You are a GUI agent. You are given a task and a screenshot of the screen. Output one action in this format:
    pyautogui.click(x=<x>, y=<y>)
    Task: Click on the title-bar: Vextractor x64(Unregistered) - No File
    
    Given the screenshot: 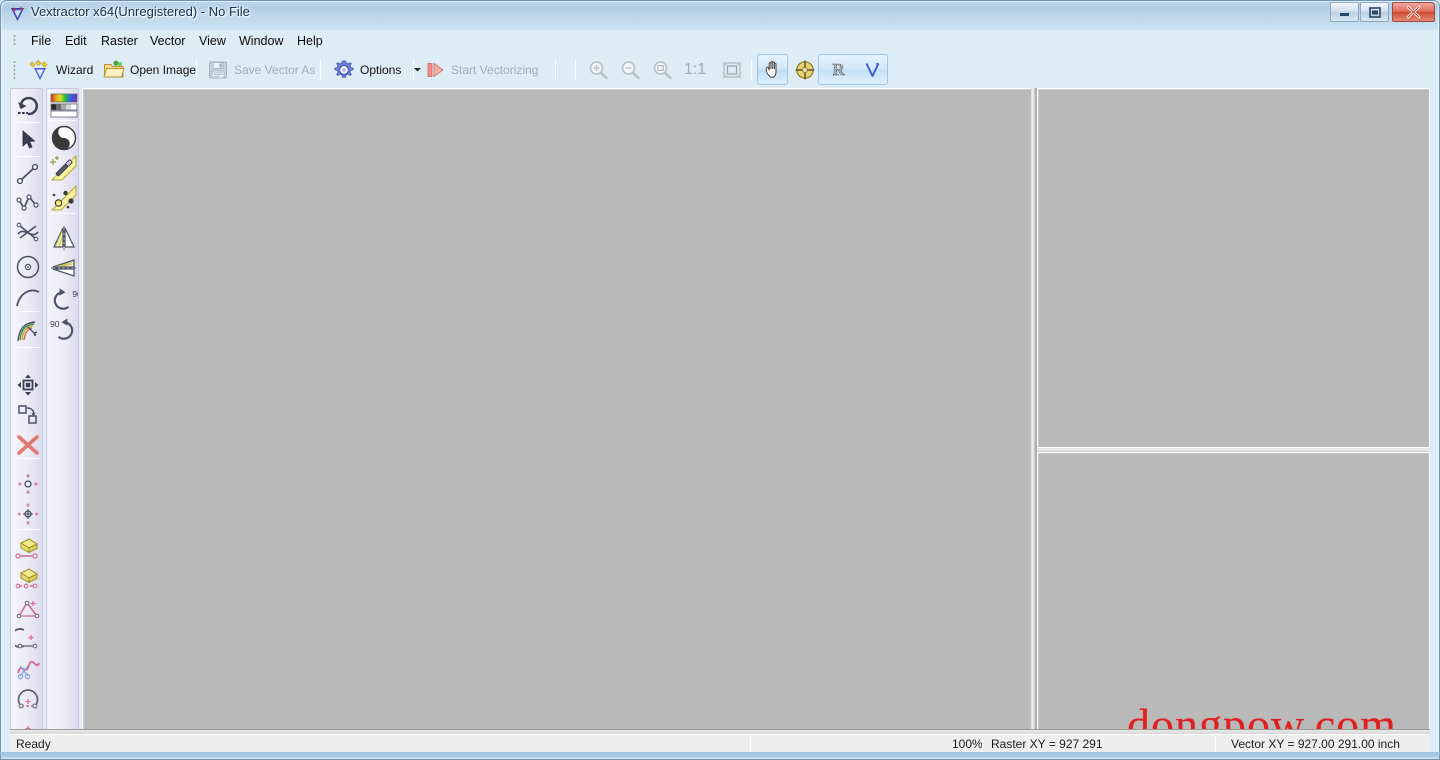 What is the action you would take?
    pyautogui.click(x=720, y=14)
    